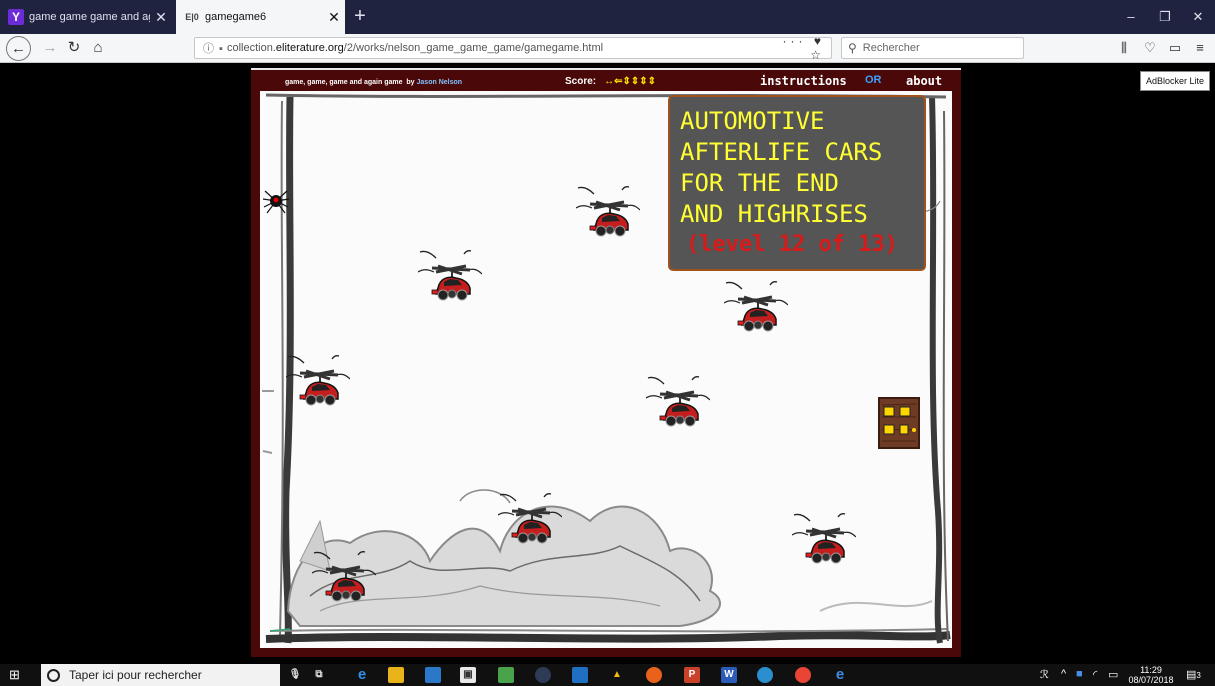  What do you see at coordinates (1198, 17) in the screenshot?
I see `close-window-button: ✕` at bounding box center [1198, 17].